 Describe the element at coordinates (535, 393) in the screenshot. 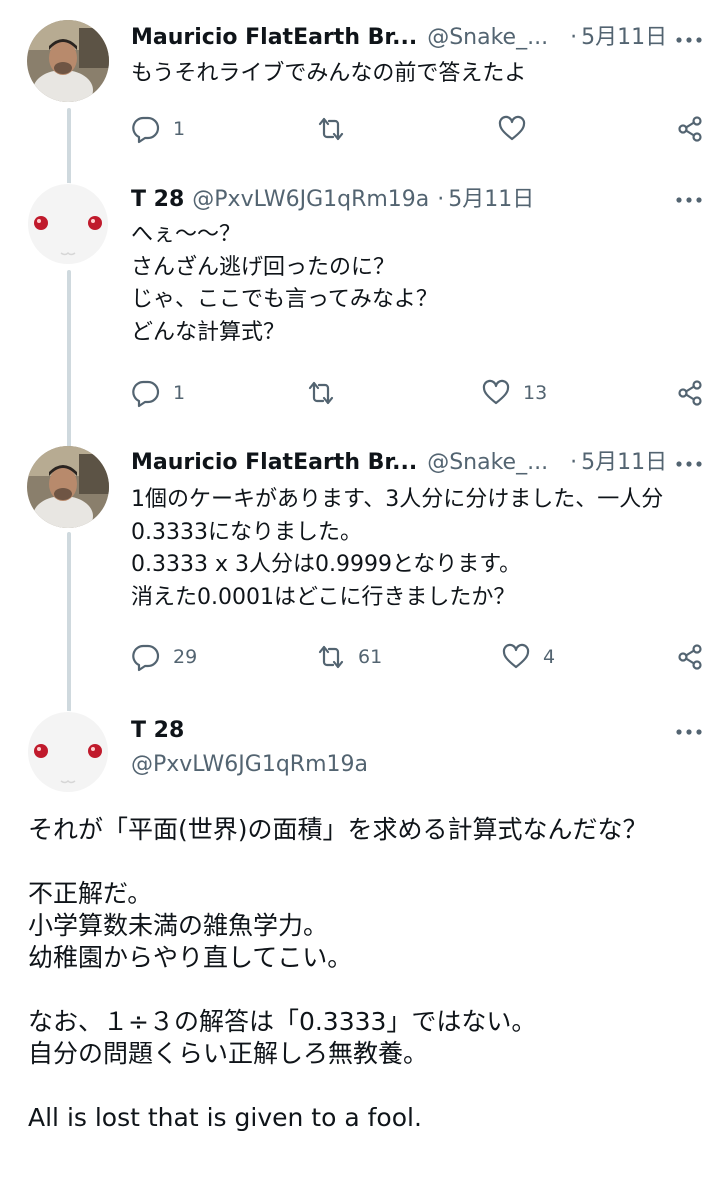

I see `like-count: 13` at that location.